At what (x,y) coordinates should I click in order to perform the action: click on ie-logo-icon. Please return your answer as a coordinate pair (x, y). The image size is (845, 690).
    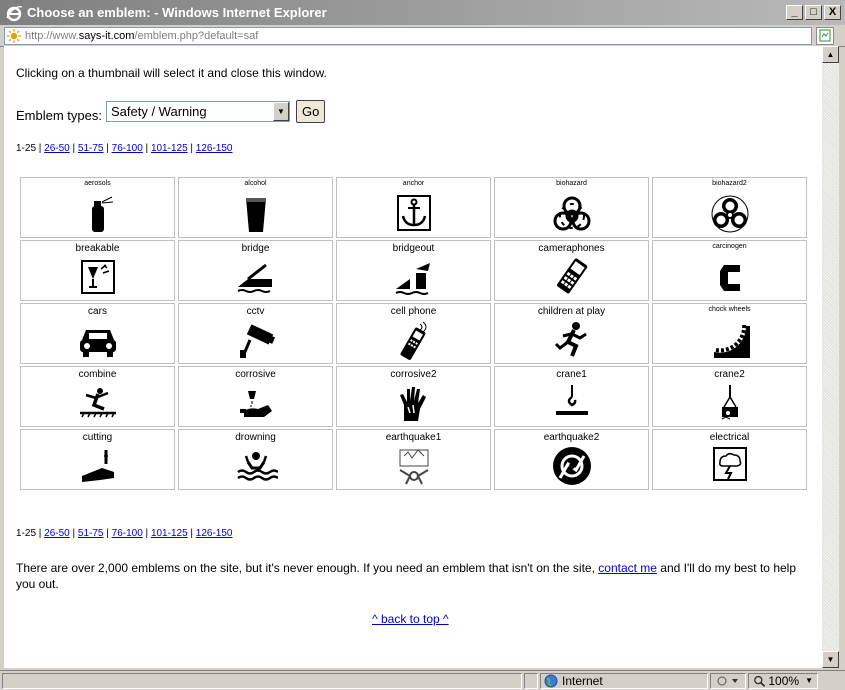
    Looking at the image, I should click on (14, 13).